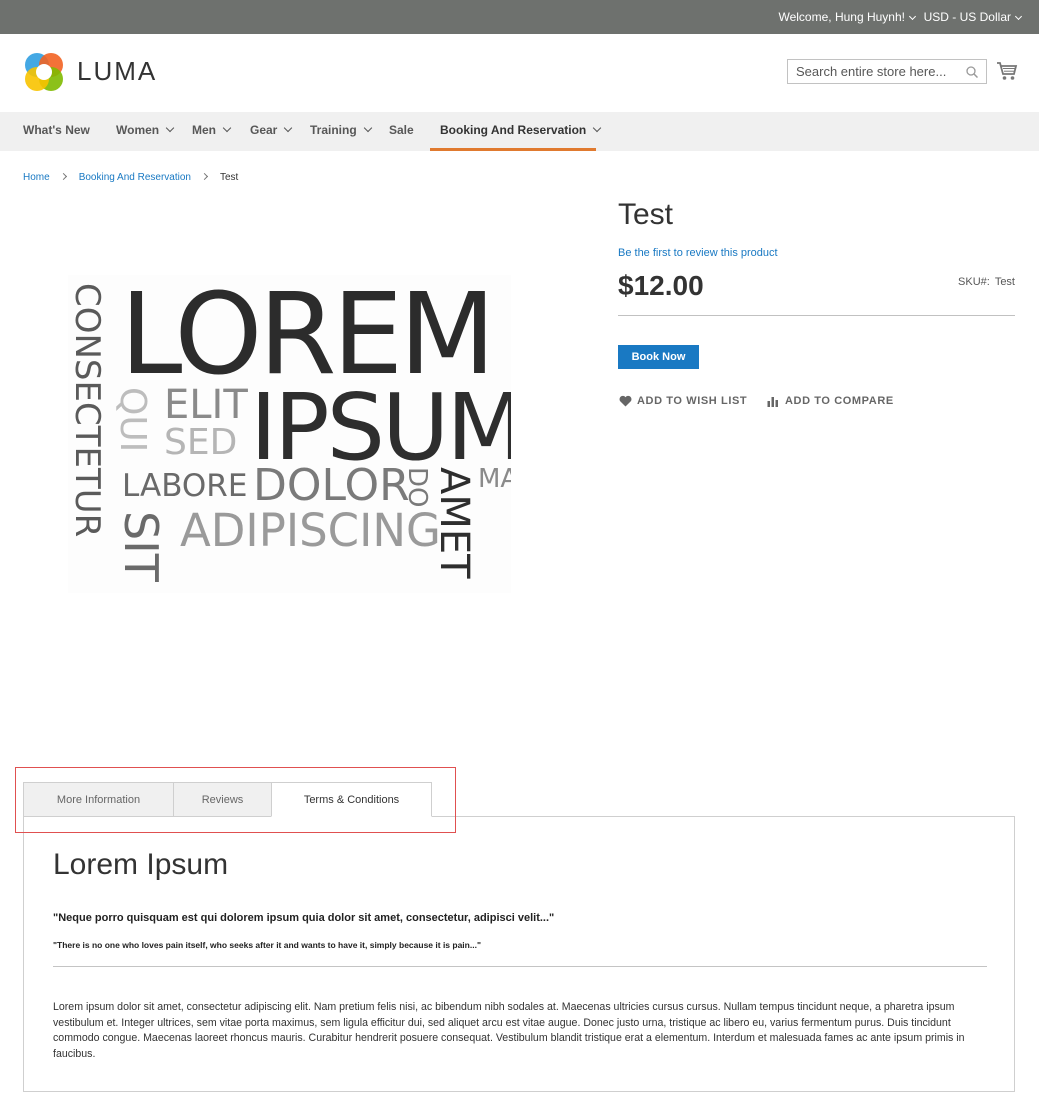  What do you see at coordinates (264, 130) in the screenshot?
I see `nav-label: Gear` at bounding box center [264, 130].